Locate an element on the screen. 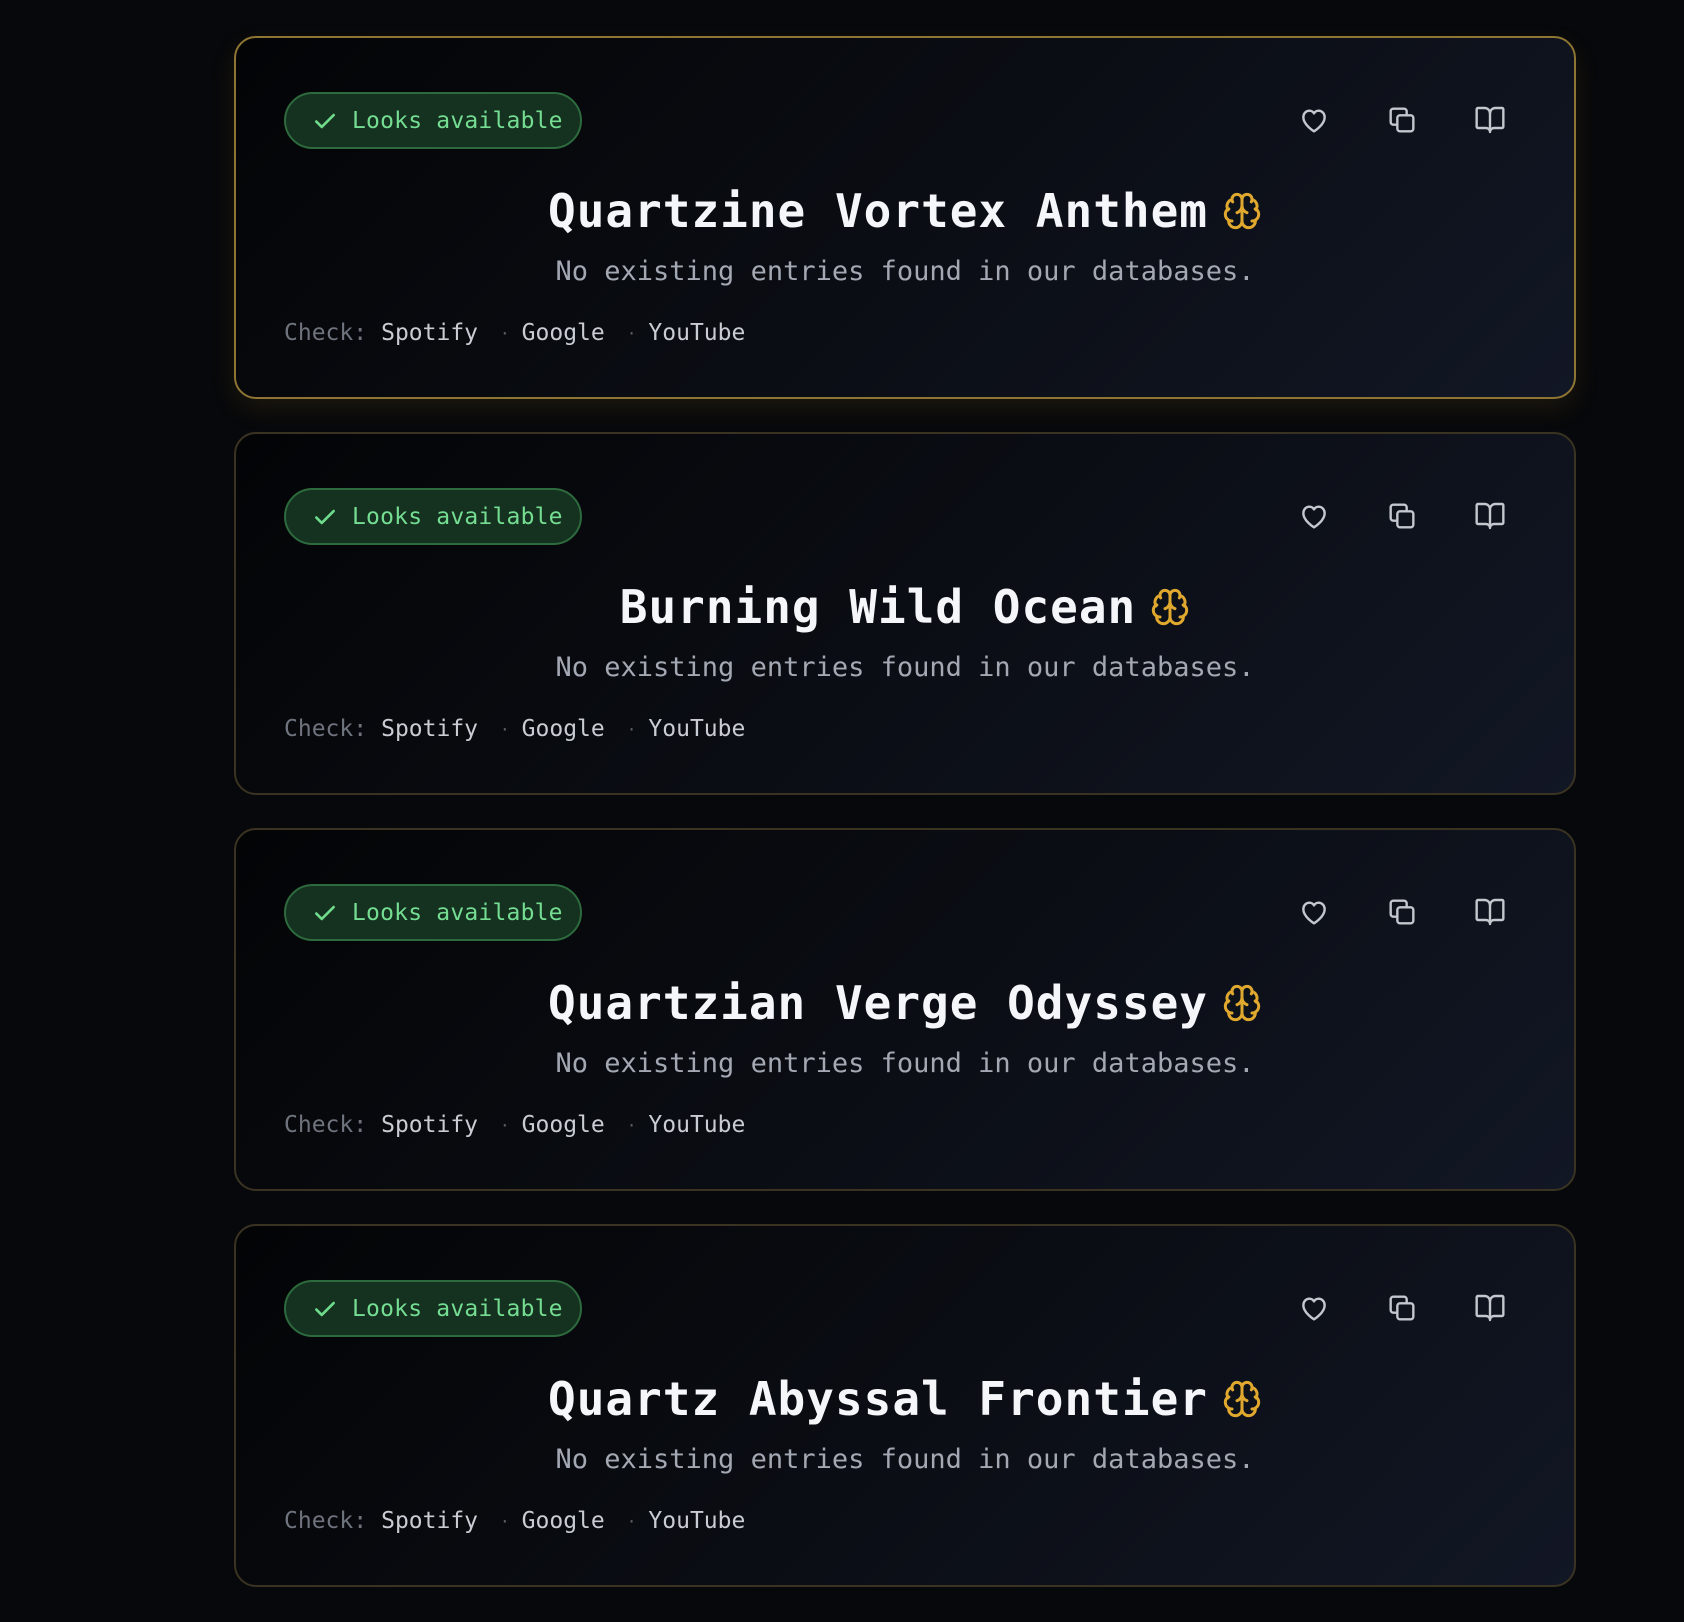 The image size is (1684, 1622). result-title: Quartz Abyssal Frontier is located at coordinates (878, 1399).